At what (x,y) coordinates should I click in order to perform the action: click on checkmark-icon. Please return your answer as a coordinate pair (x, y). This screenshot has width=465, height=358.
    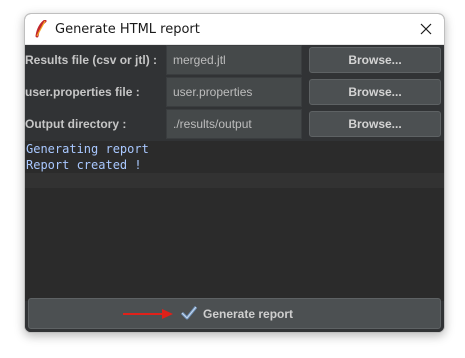
    Looking at the image, I should click on (189, 313).